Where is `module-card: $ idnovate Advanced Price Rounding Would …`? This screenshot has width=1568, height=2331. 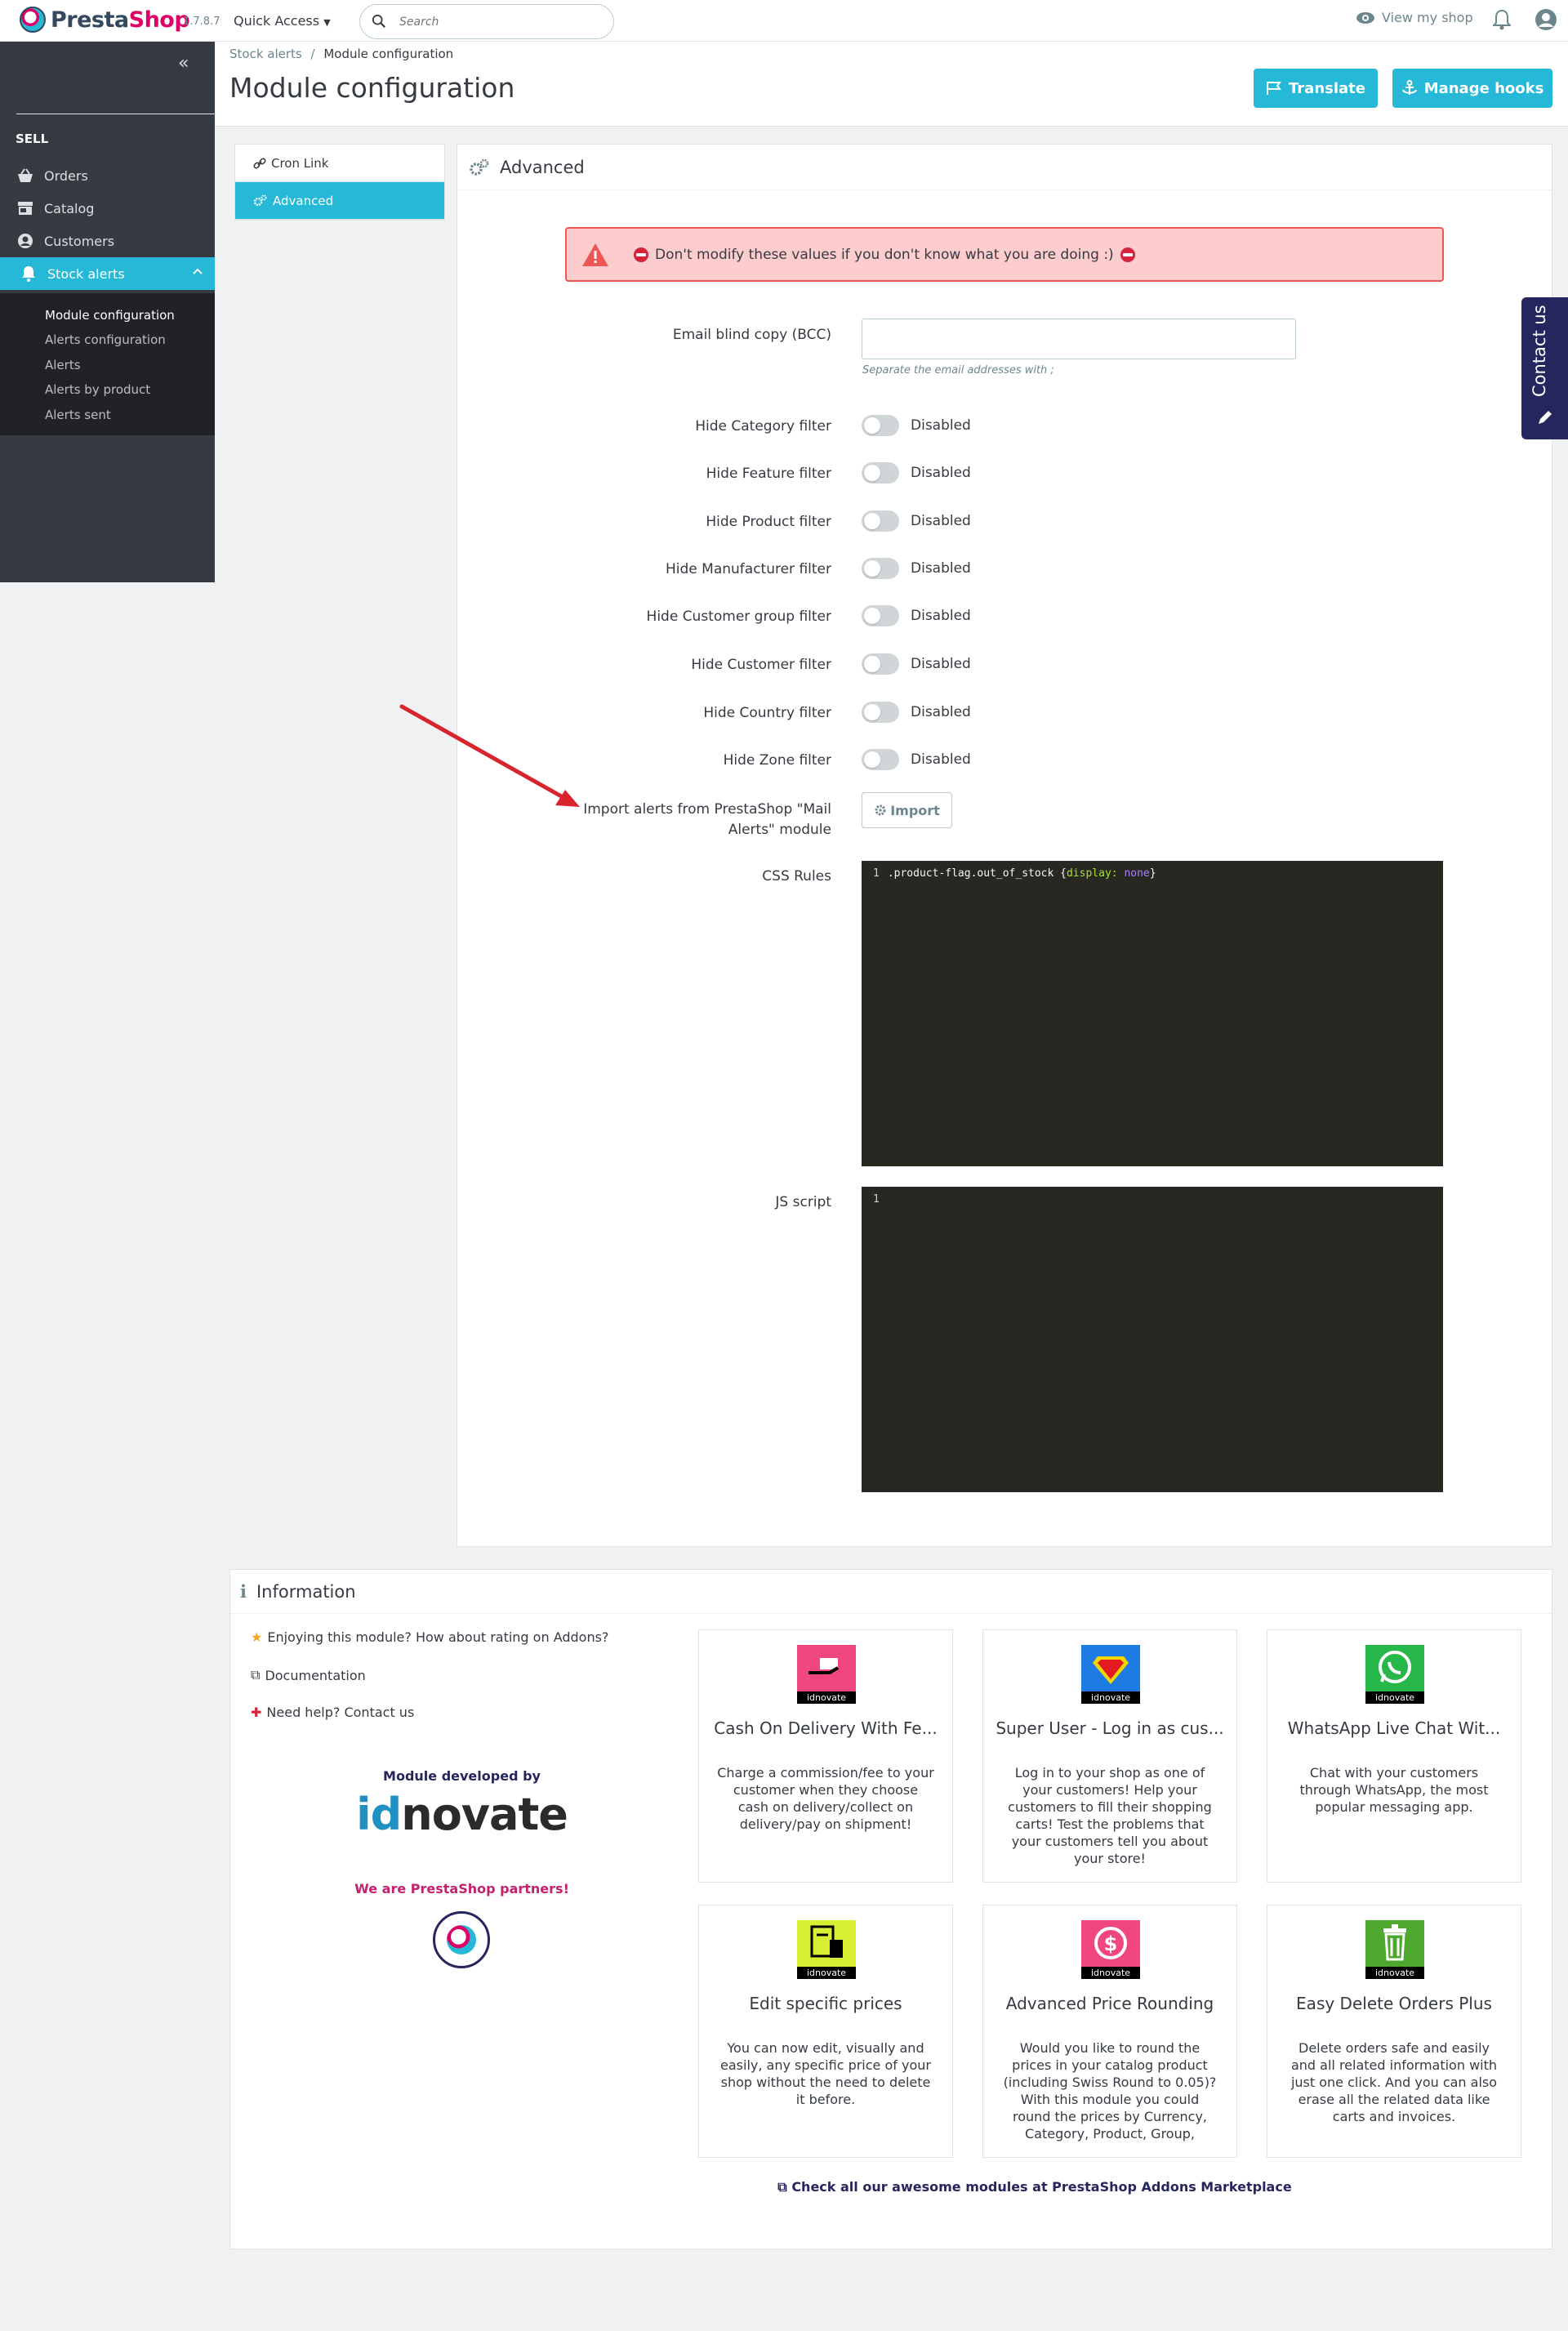 module-card: $ idnovate Advanced Price Rounding Would … is located at coordinates (1109, 2032).